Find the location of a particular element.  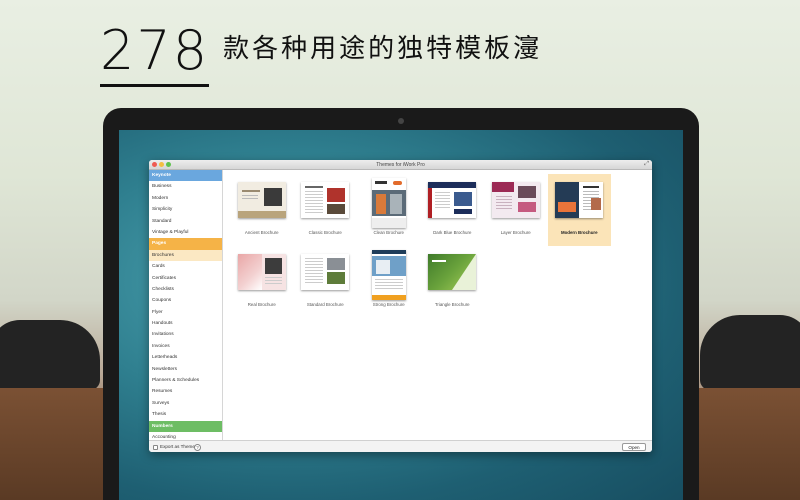

sidebar-item-vintage-playful: Vintage & Playful is located at coordinates (185, 232).